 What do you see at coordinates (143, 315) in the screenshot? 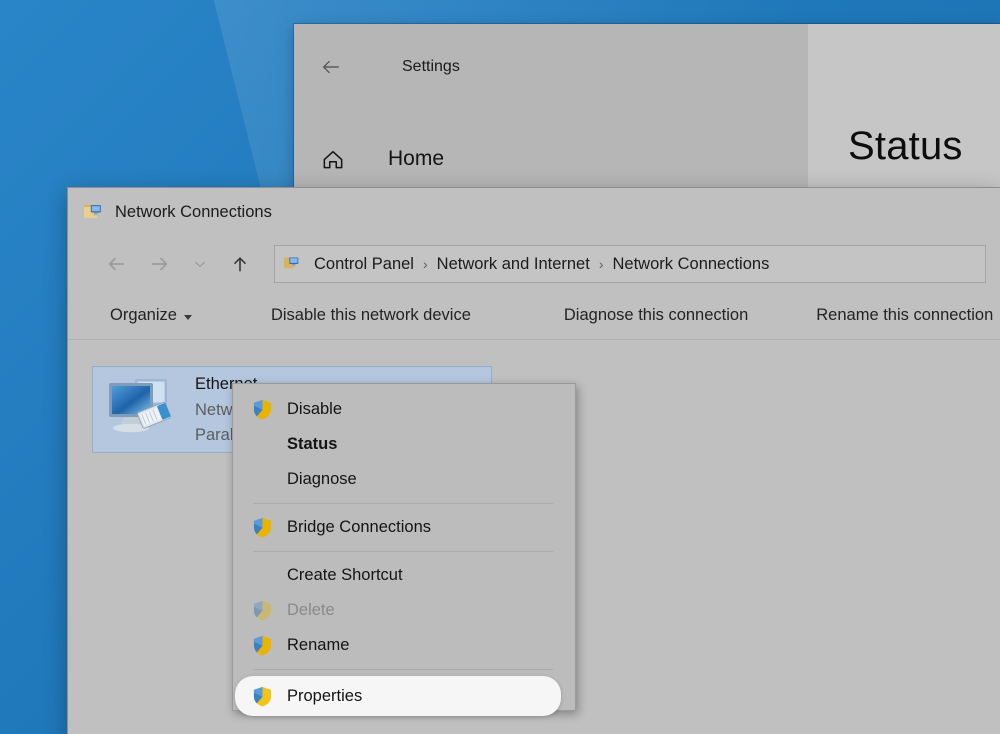
I see `organize-label: Organize` at bounding box center [143, 315].